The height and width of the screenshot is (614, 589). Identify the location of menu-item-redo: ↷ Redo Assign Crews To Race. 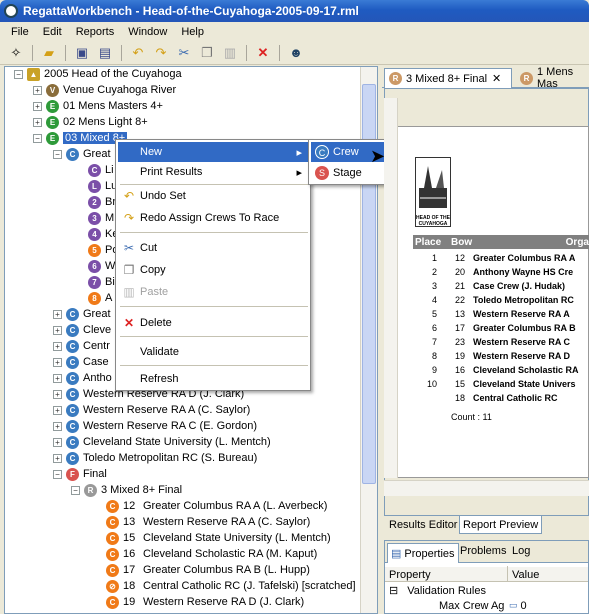
(213, 218).